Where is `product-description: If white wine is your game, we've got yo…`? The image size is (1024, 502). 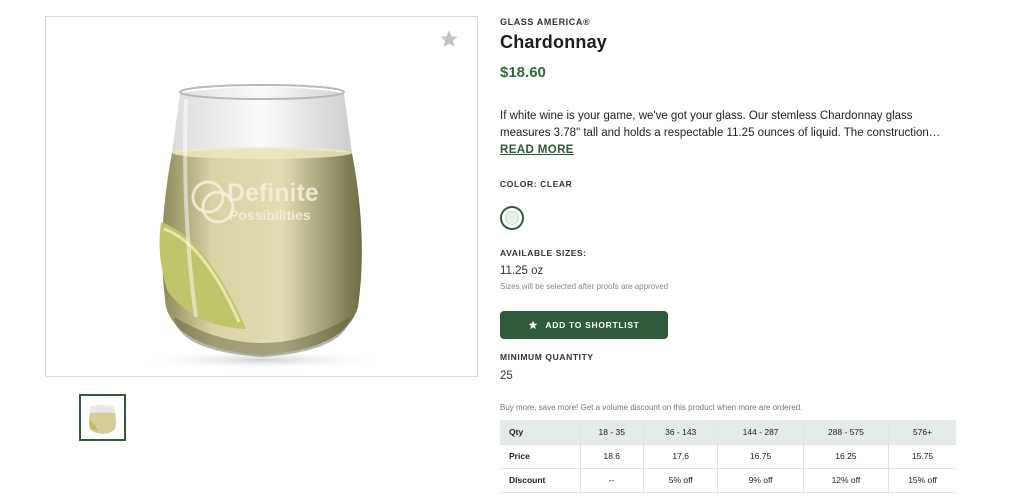
product-description: If white wine is your game, we've got yo… is located at coordinates (720, 124).